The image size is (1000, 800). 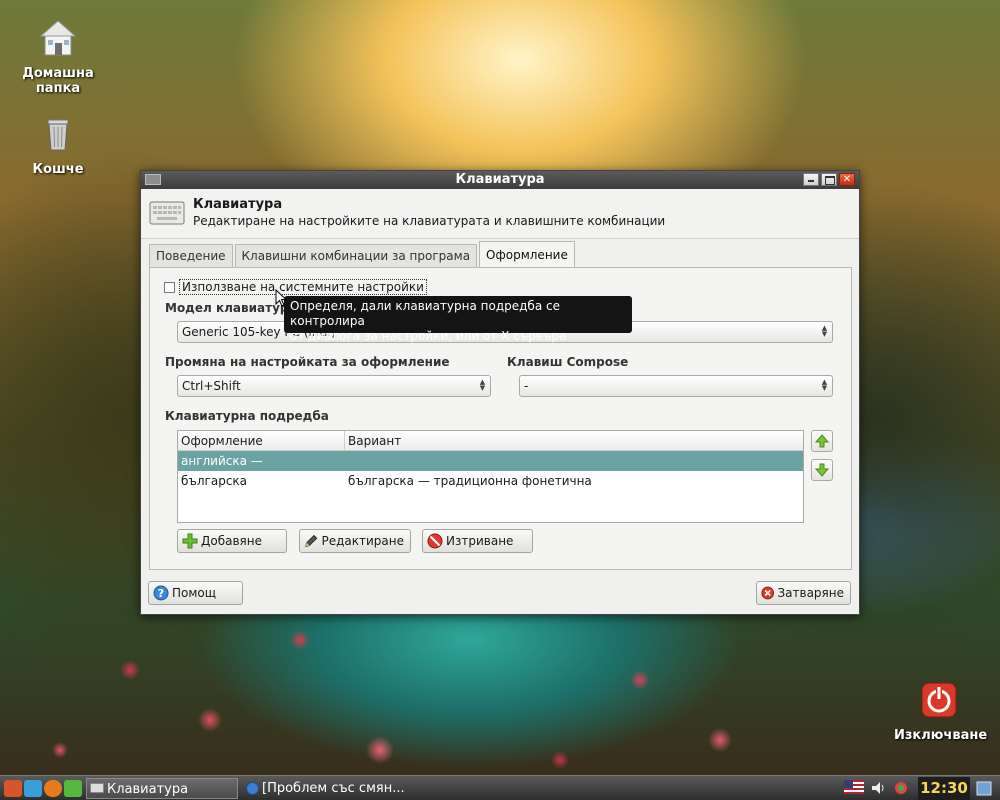 I want to click on help-icon: ?, so click(x=161, y=593).